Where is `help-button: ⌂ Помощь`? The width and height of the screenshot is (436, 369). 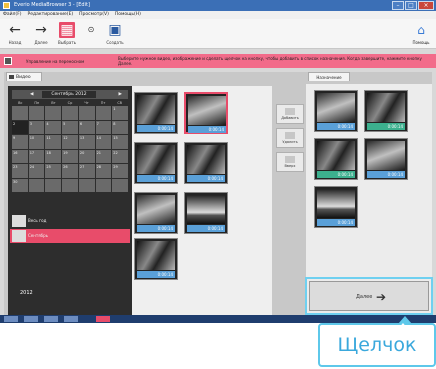
help-button: ⌂ Помощь is located at coordinates (421, 35).